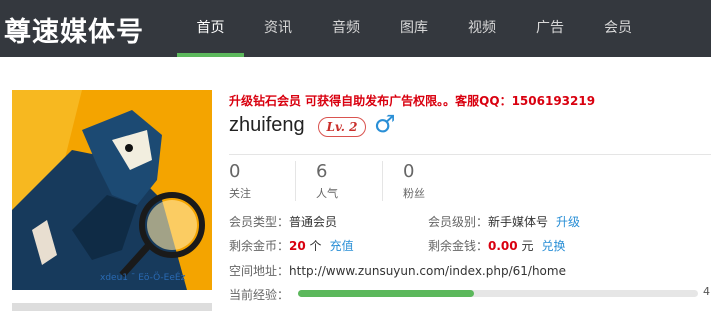 This screenshot has width=711, height=311. What do you see at coordinates (240, 183) in the screenshot?
I see `stat-following: 0 关注` at bounding box center [240, 183].